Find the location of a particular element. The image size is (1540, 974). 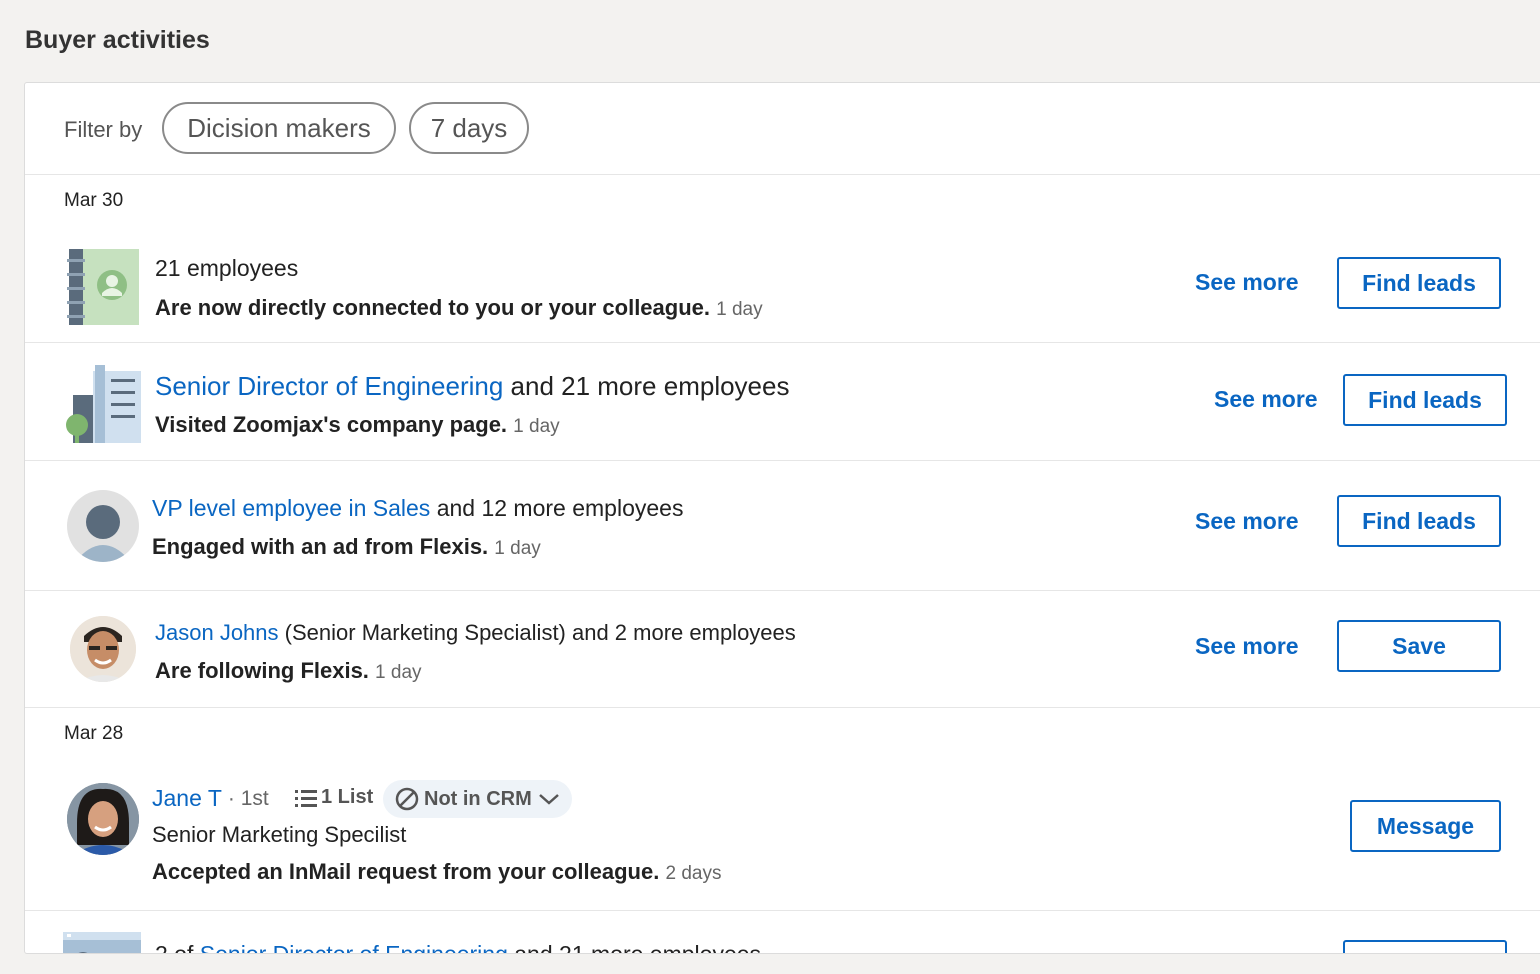

page-title: Buyer activities is located at coordinates (117, 40).